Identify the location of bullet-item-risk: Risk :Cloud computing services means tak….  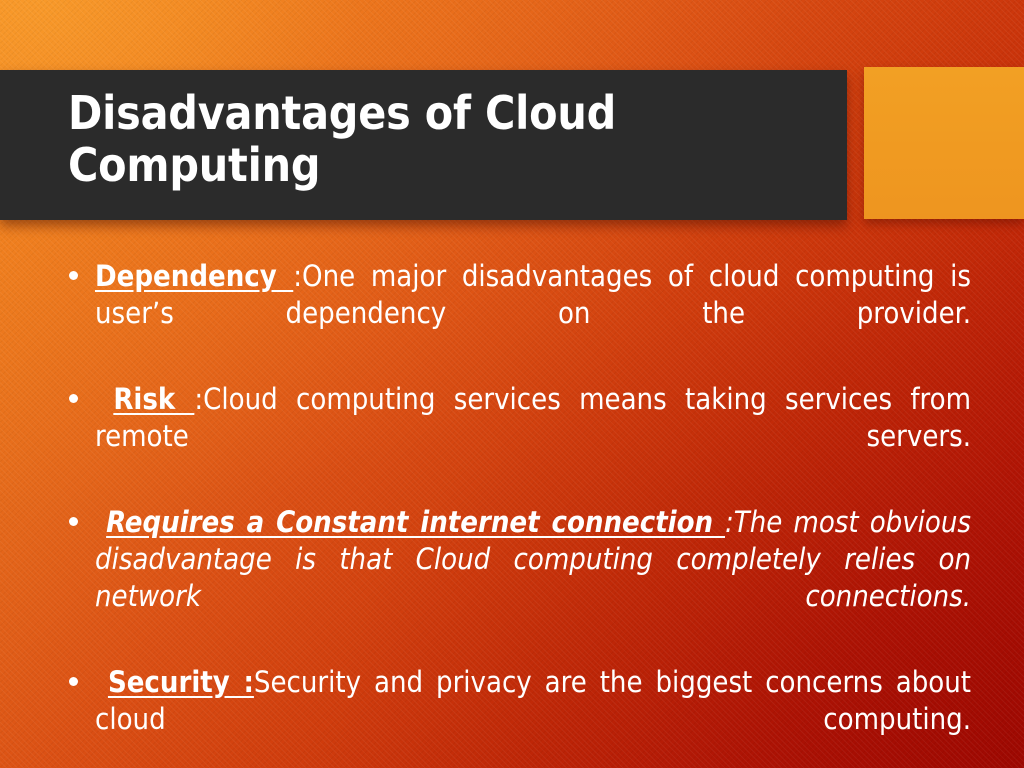
(512, 436).